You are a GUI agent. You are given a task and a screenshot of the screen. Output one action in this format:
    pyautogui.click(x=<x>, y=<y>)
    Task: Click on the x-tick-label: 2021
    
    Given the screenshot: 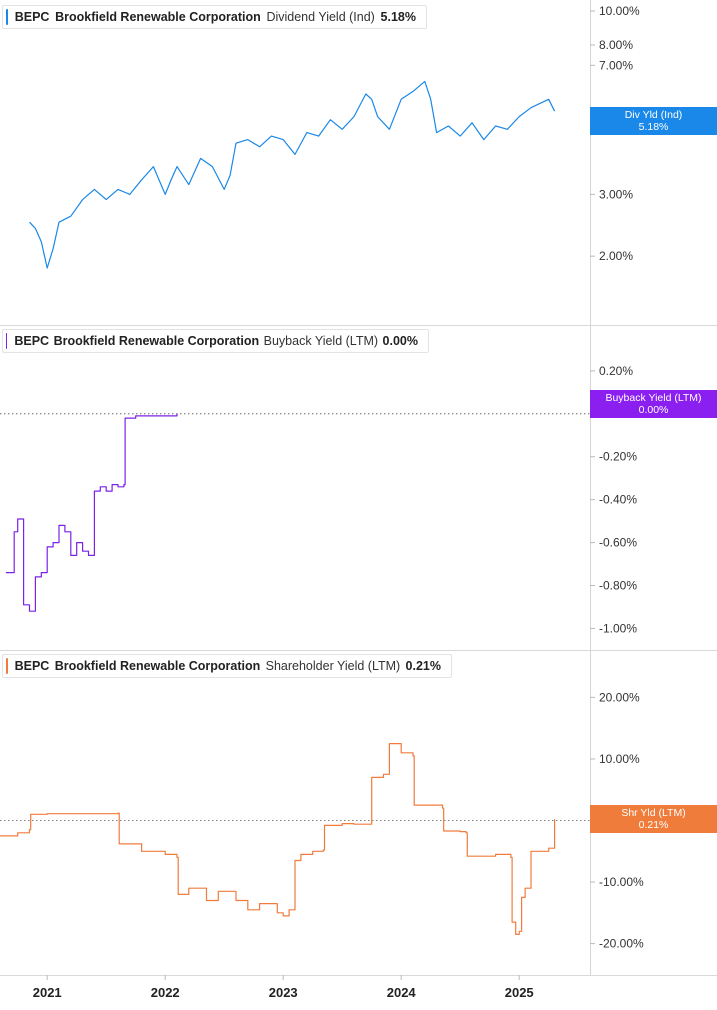 What is the action you would take?
    pyautogui.click(x=47, y=992)
    